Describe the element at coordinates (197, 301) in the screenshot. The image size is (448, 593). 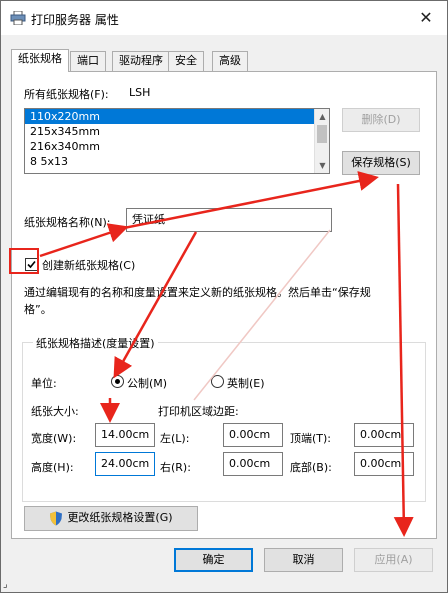
I see `instruction-text: 通过编辑现有的名称和度量设置来定义新的纸张规格。然后单击“保存规格”。` at that location.